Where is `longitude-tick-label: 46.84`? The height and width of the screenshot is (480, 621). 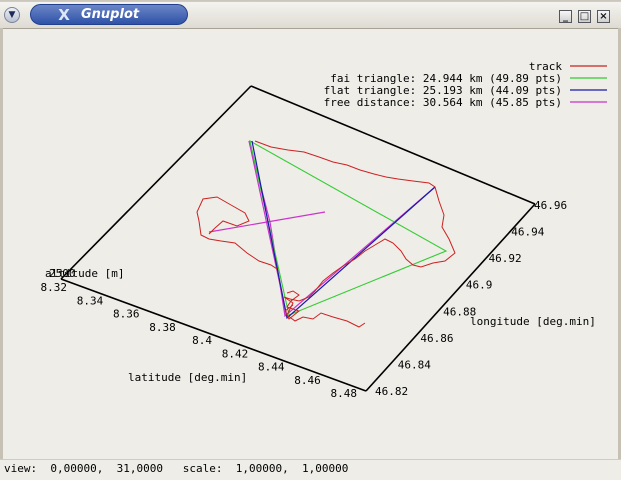
longitude-tick-label: 46.84 is located at coordinates (414, 364).